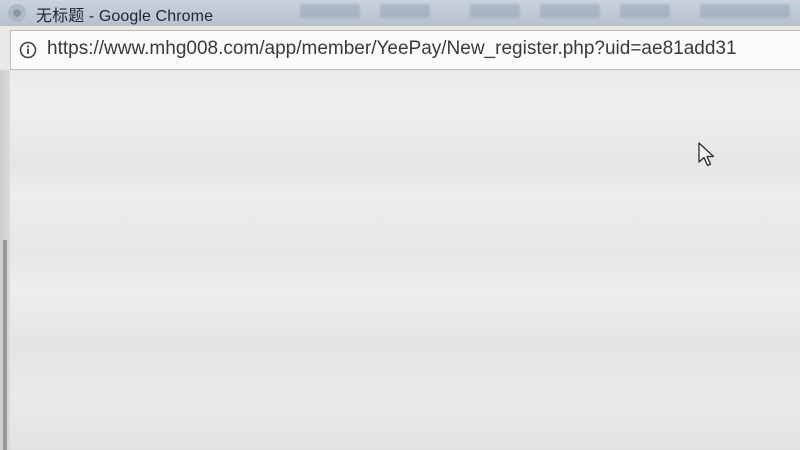  I want to click on chrome-icon, so click(17, 13).